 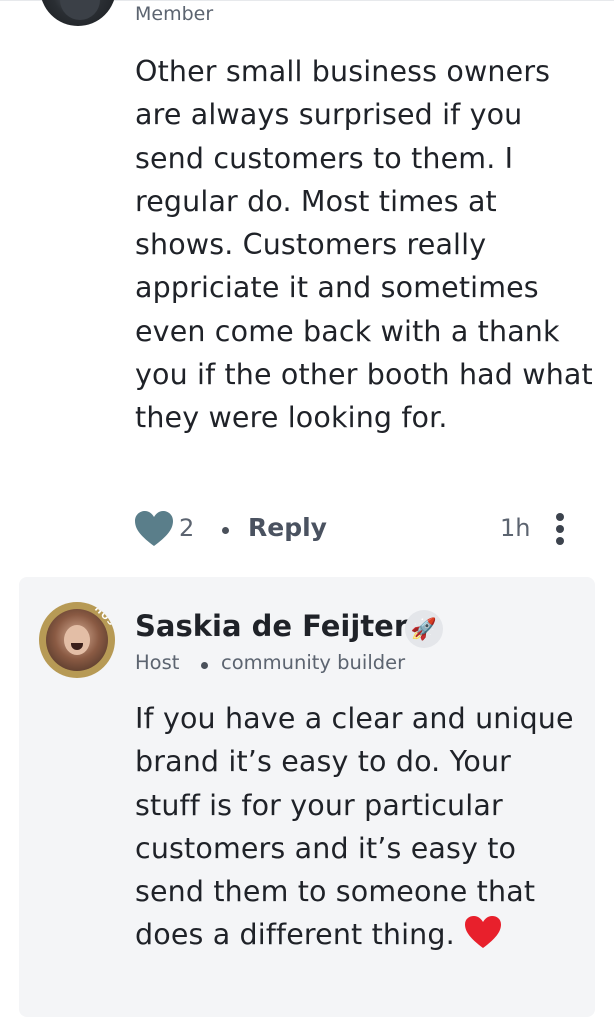 What do you see at coordinates (78, 13) in the screenshot?
I see `avatar` at bounding box center [78, 13].